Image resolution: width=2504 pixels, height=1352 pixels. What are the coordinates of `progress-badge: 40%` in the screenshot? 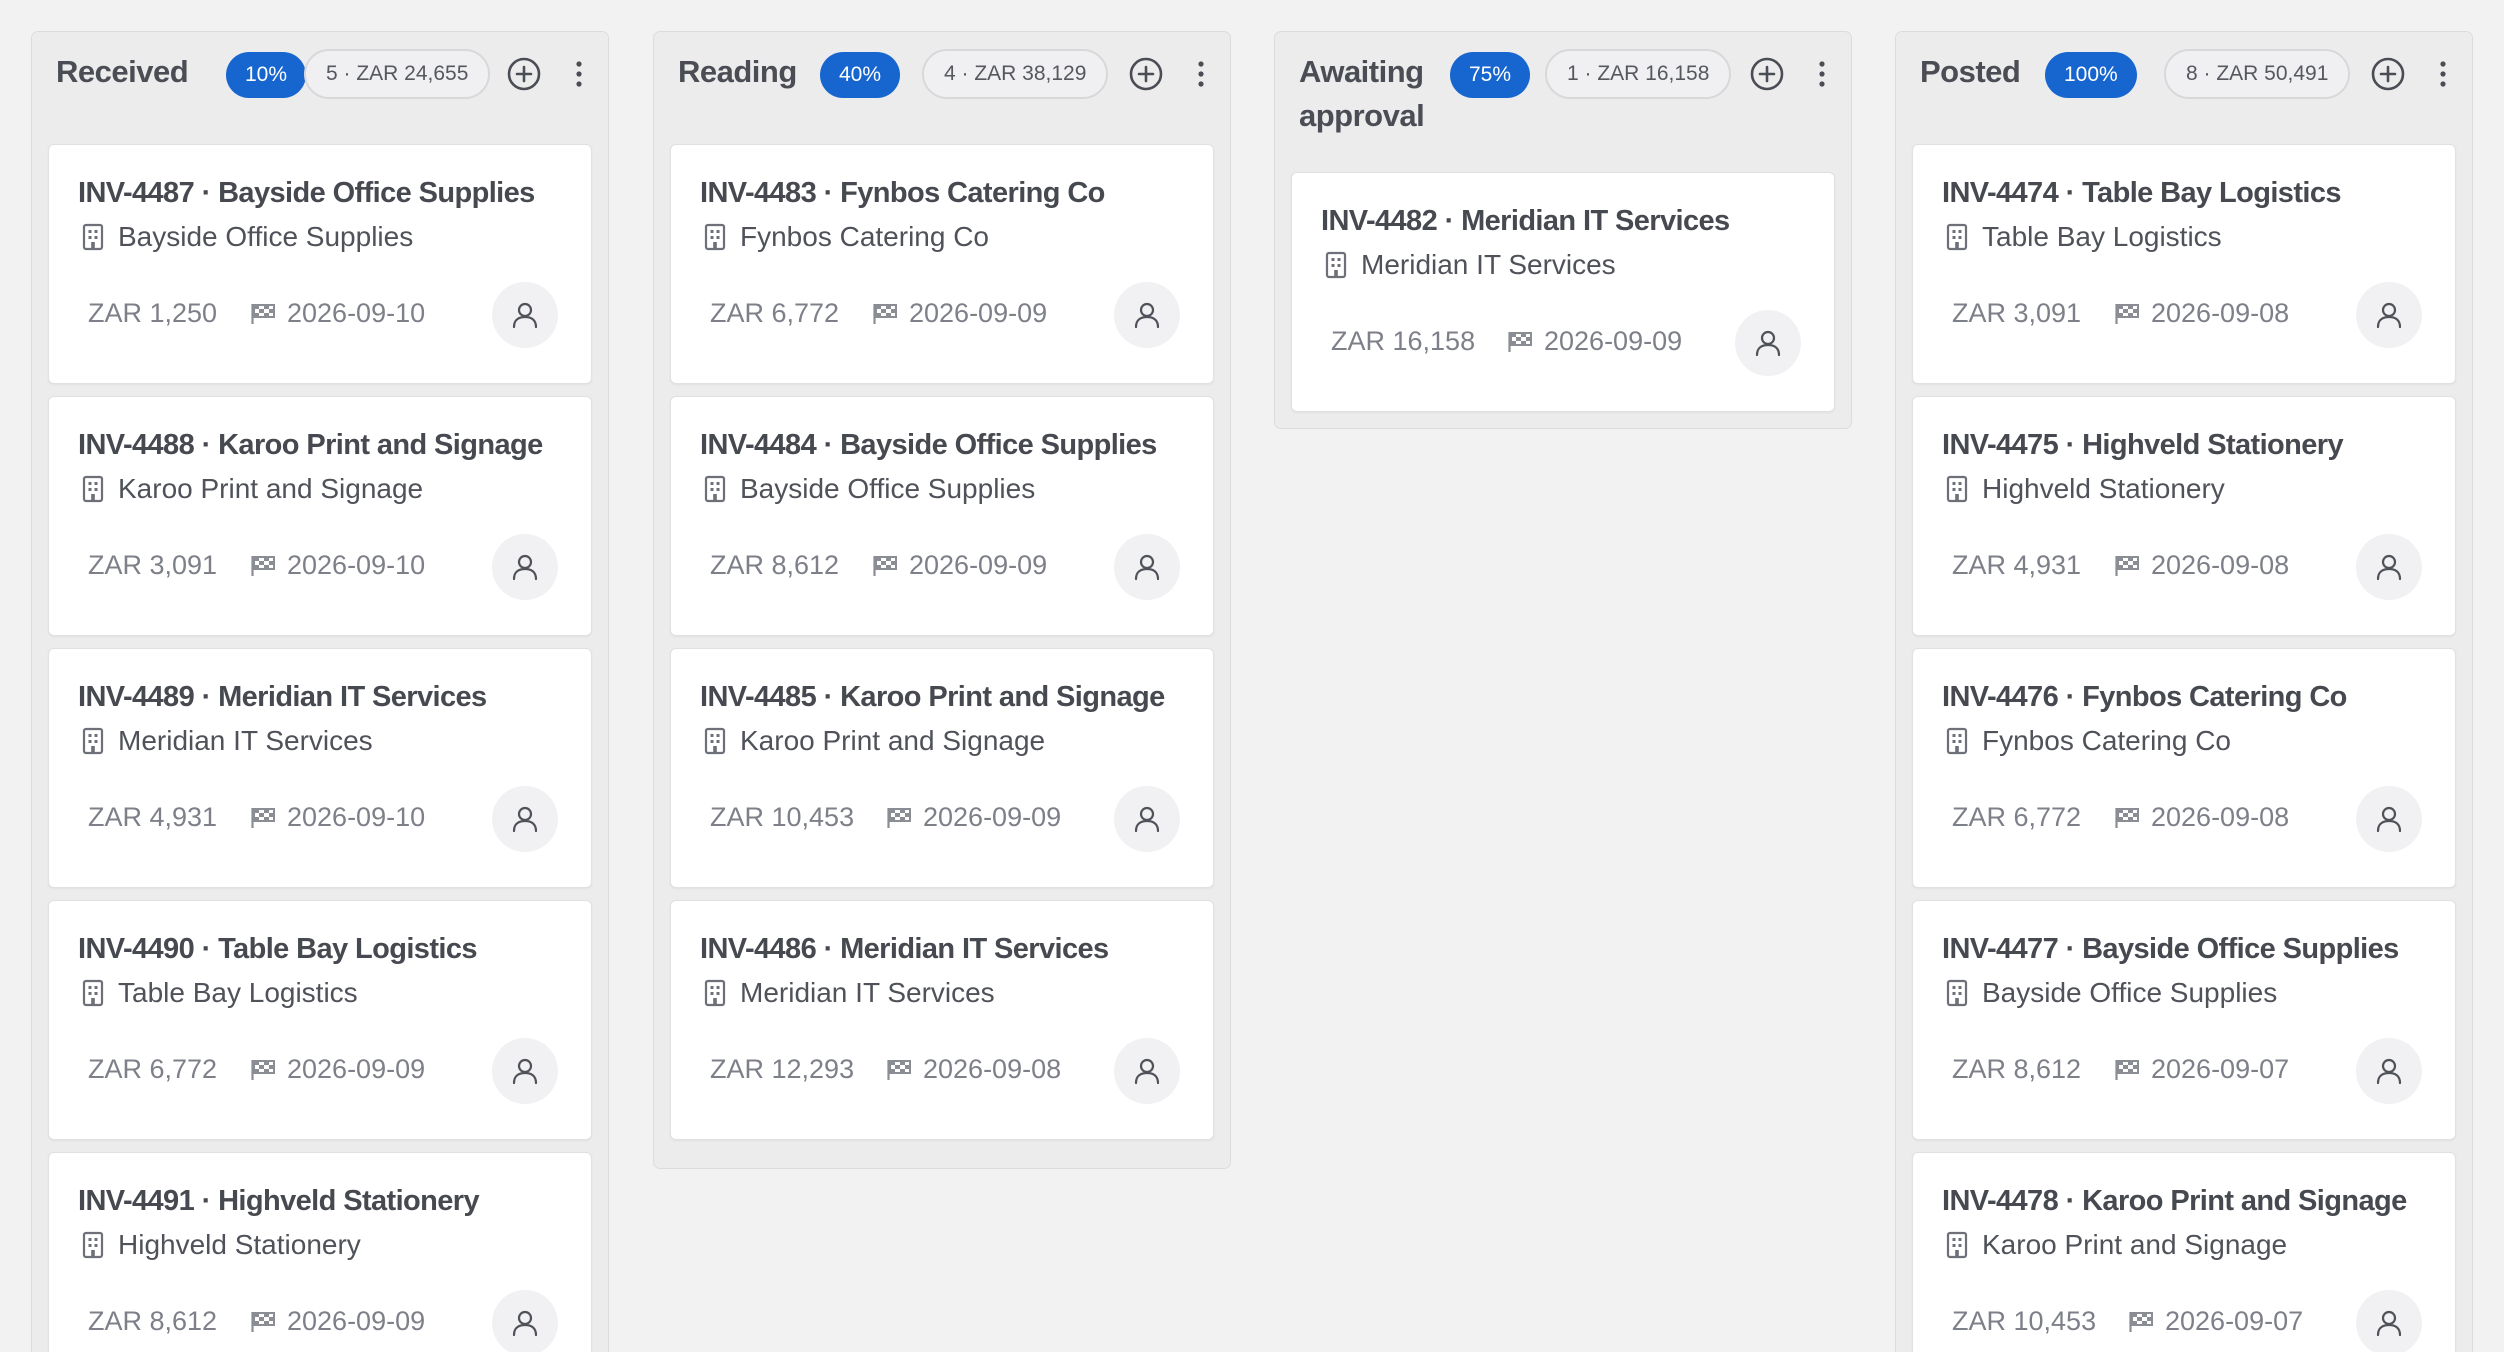 It's located at (860, 75).